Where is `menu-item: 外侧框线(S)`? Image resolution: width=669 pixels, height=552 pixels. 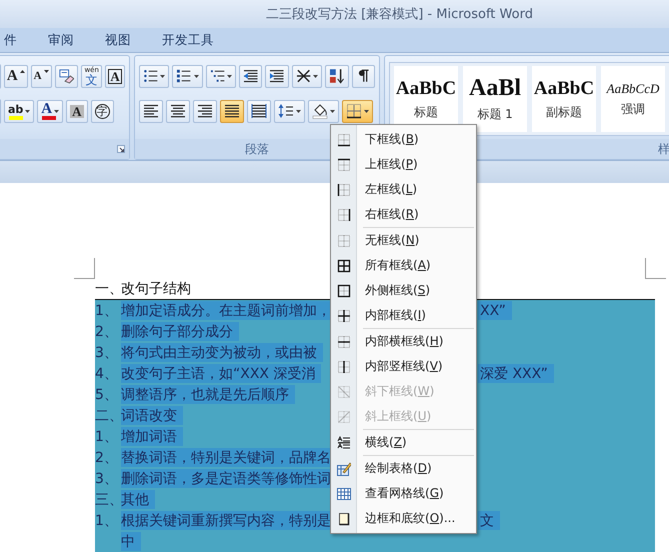 menu-item: 外侧框线(S) is located at coordinates (403, 290).